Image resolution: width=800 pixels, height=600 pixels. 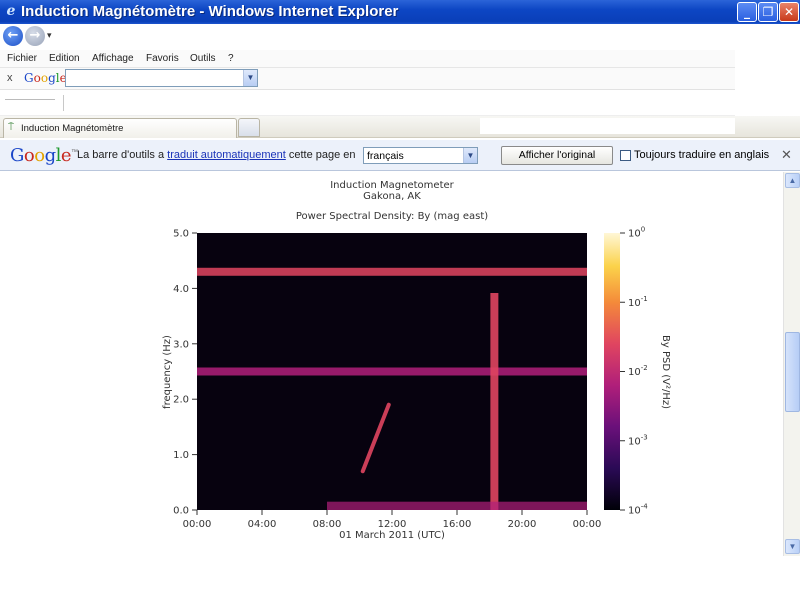 I want to click on language-select: français ▼, so click(x=420, y=155).